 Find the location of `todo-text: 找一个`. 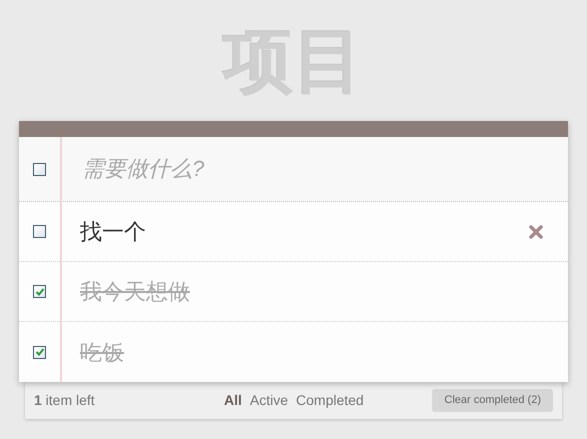

todo-text: 找一个 is located at coordinates (113, 232).